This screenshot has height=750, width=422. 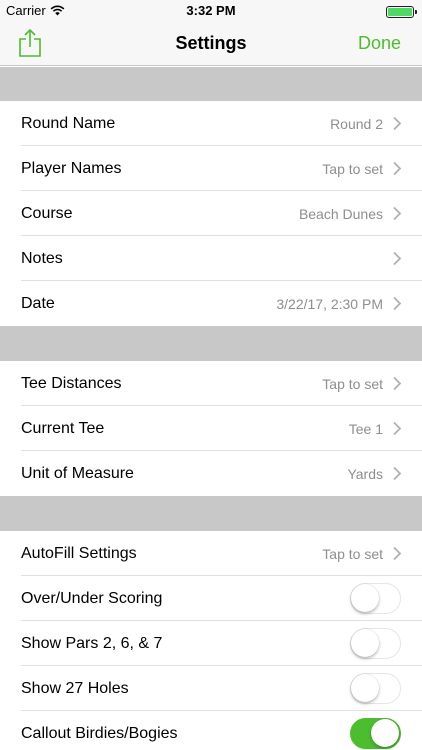 I want to click on current-tee-row: Current Tee Tee 1, so click(x=211, y=428).